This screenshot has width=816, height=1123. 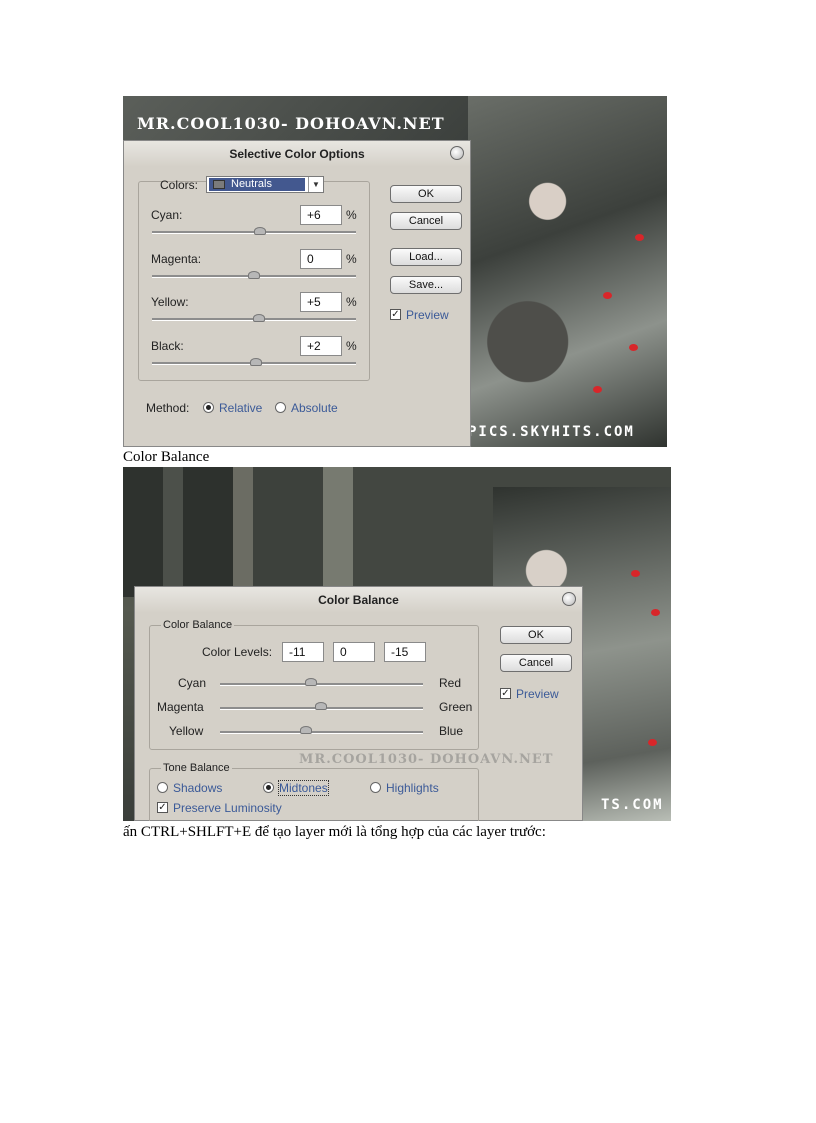 I want to click on method-absolute-radio, so click(x=280, y=407).